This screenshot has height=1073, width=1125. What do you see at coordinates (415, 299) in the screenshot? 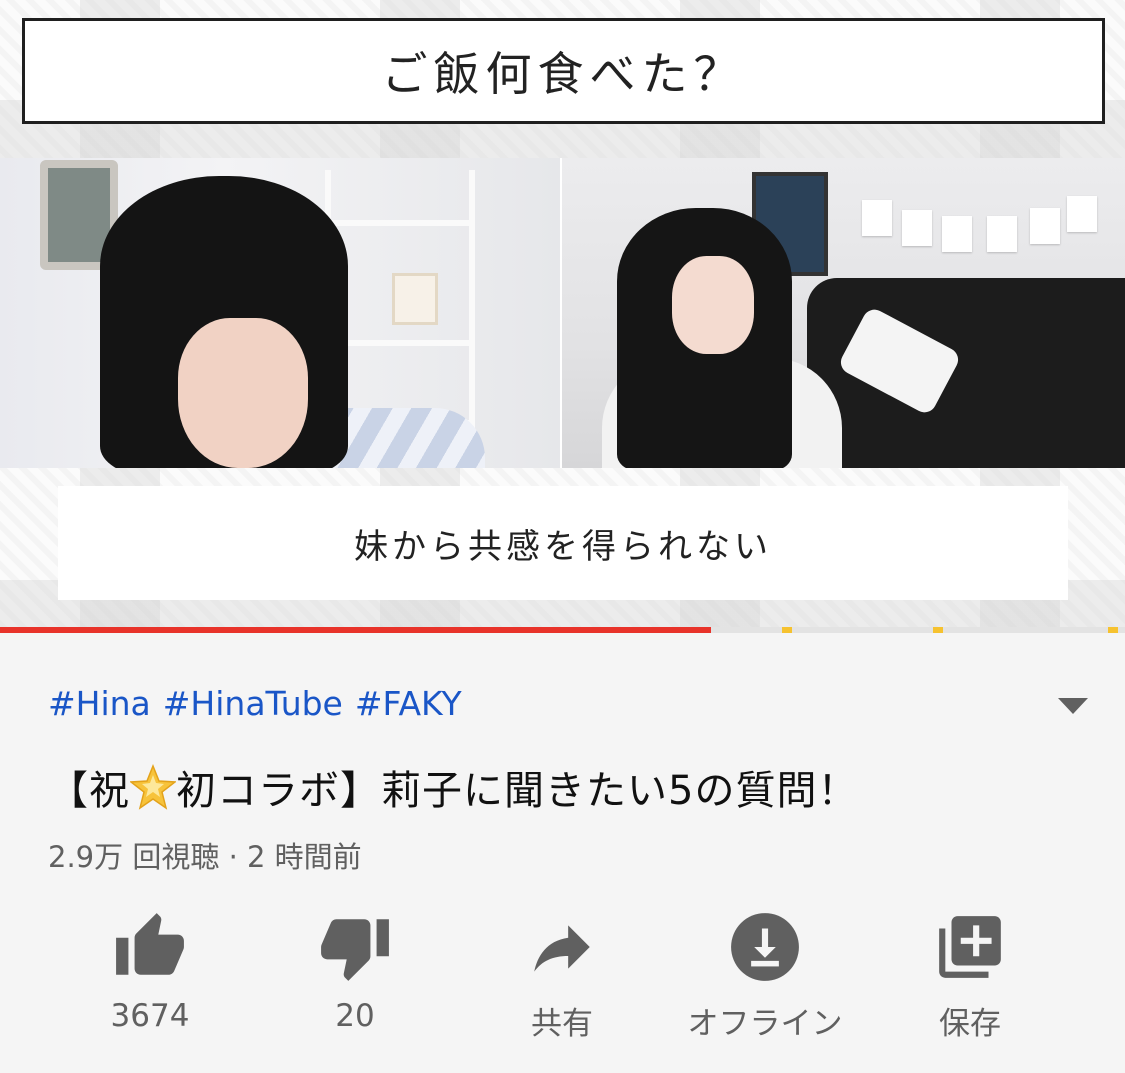
I see `photo-frame` at bounding box center [415, 299].